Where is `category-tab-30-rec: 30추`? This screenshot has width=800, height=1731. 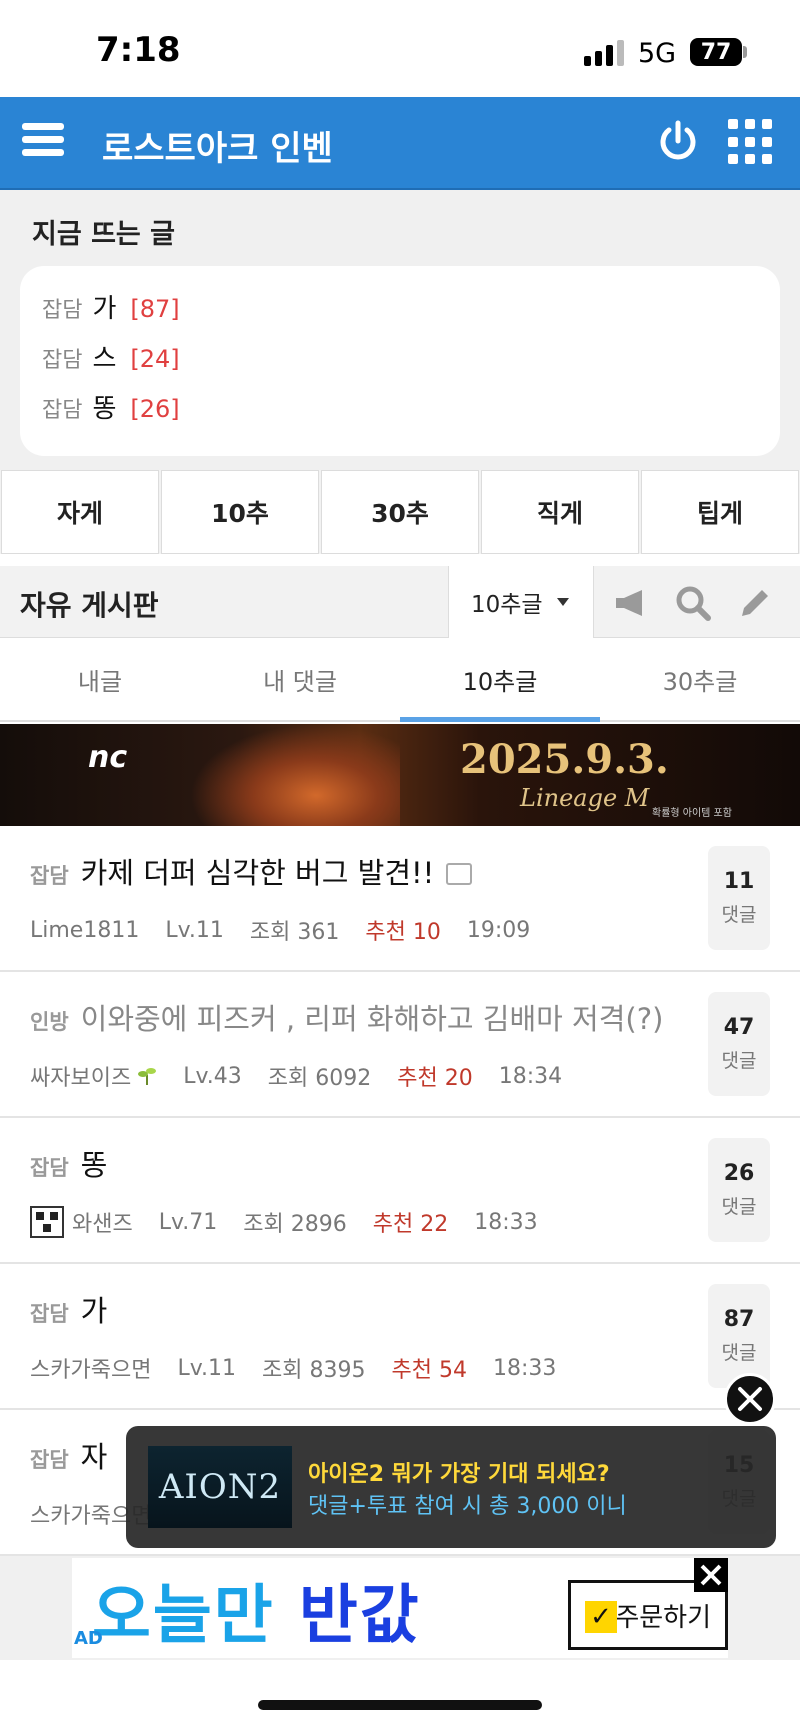
category-tab-30-rec: 30추 is located at coordinates (400, 512).